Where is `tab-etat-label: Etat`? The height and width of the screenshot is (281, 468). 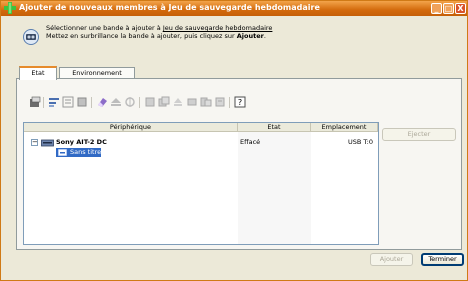
tab-etat-label: Etat is located at coordinates (38, 73).